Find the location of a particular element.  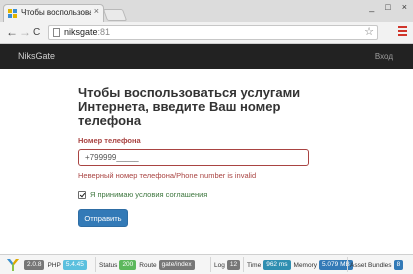

agree-row: Я принимаю условия соглашения is located at coordinates (203, 194).